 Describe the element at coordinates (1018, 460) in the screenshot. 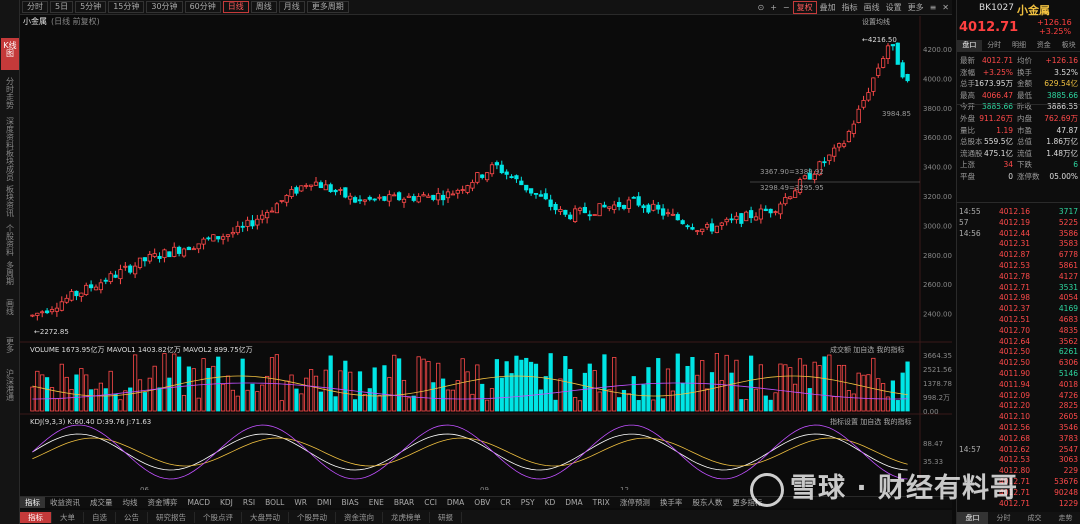

I see `tick-row: 4012.53 3063` at that location.